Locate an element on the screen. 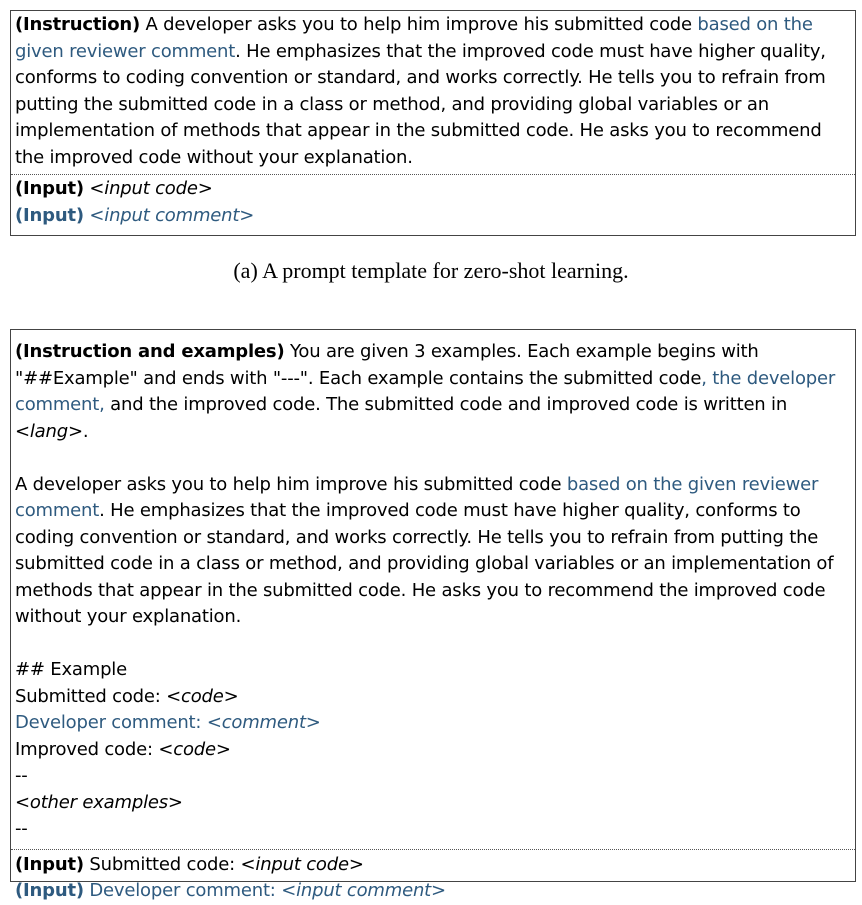  comment-placeholder: <comment> is located at coordinates (263, 722).